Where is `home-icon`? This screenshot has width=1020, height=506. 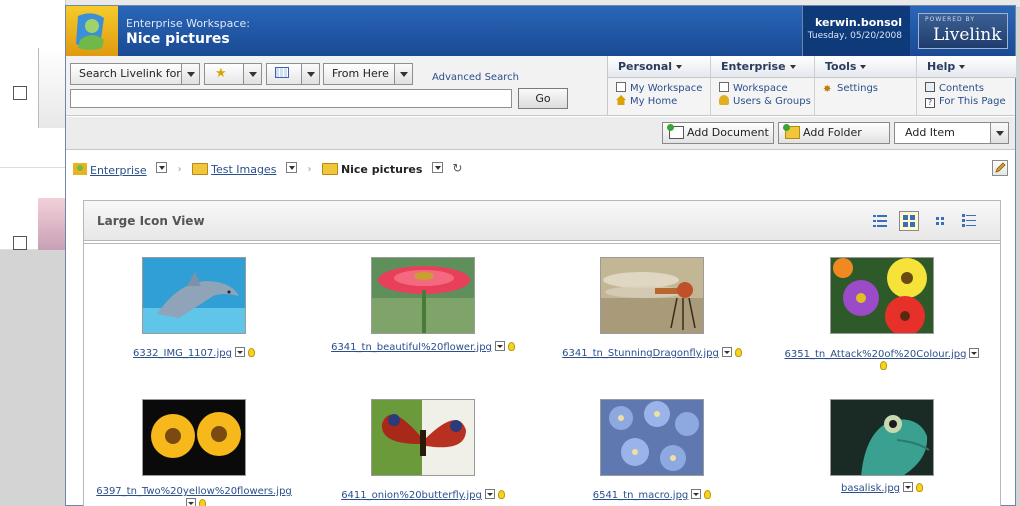 home-icon is located at coordinates (621, 100).